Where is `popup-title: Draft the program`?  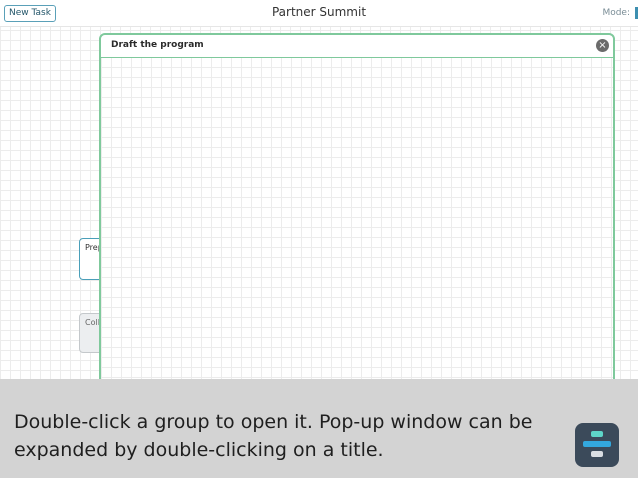 popup-title: Draft the program is located at coordinates (157, 45).